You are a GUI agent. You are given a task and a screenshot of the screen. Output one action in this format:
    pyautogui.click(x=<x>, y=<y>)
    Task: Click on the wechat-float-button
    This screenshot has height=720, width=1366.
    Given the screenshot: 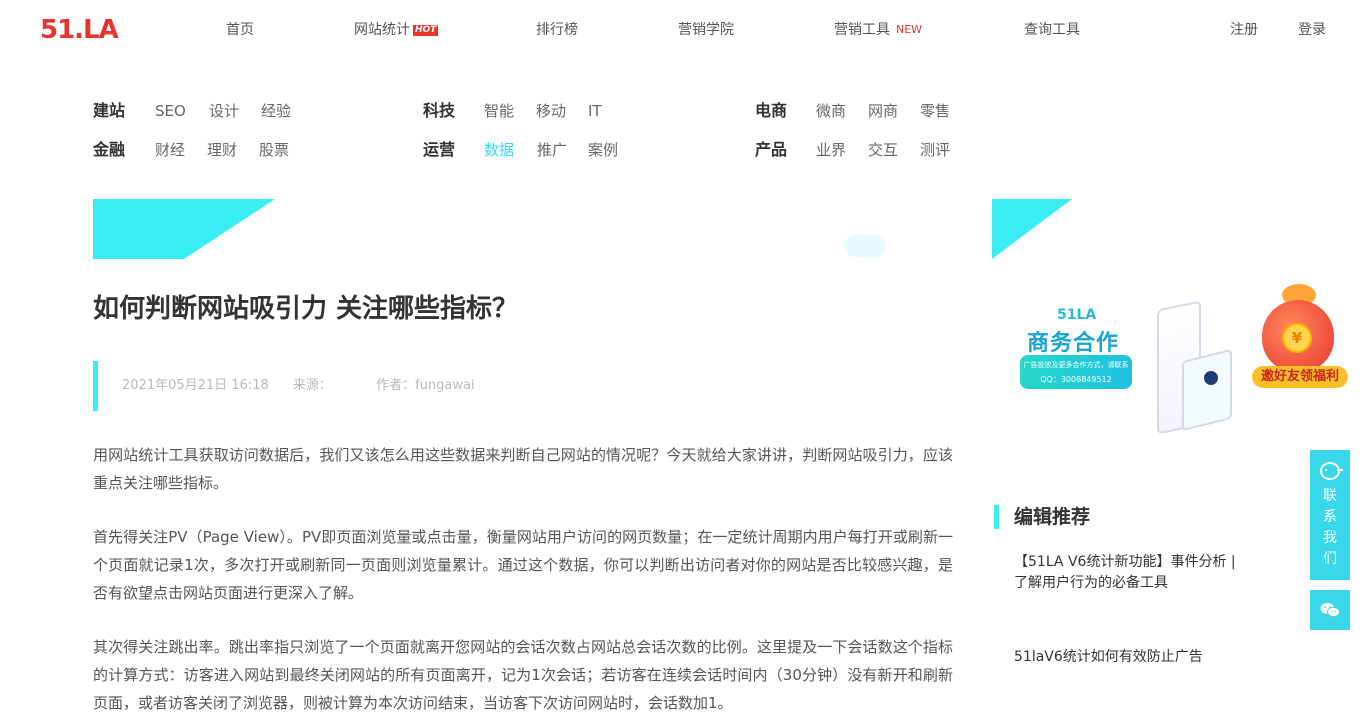 What is the action you would take?
    pyautogui.click(x=1330, y=610)
    